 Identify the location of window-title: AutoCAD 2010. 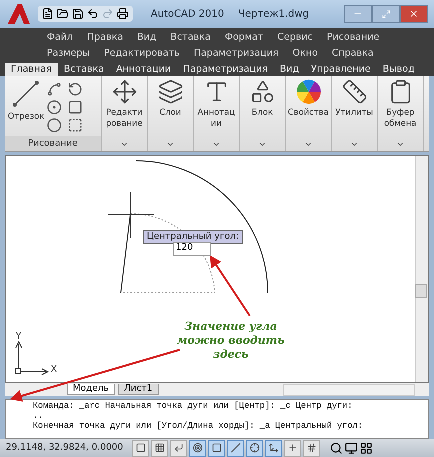
(187, 14).